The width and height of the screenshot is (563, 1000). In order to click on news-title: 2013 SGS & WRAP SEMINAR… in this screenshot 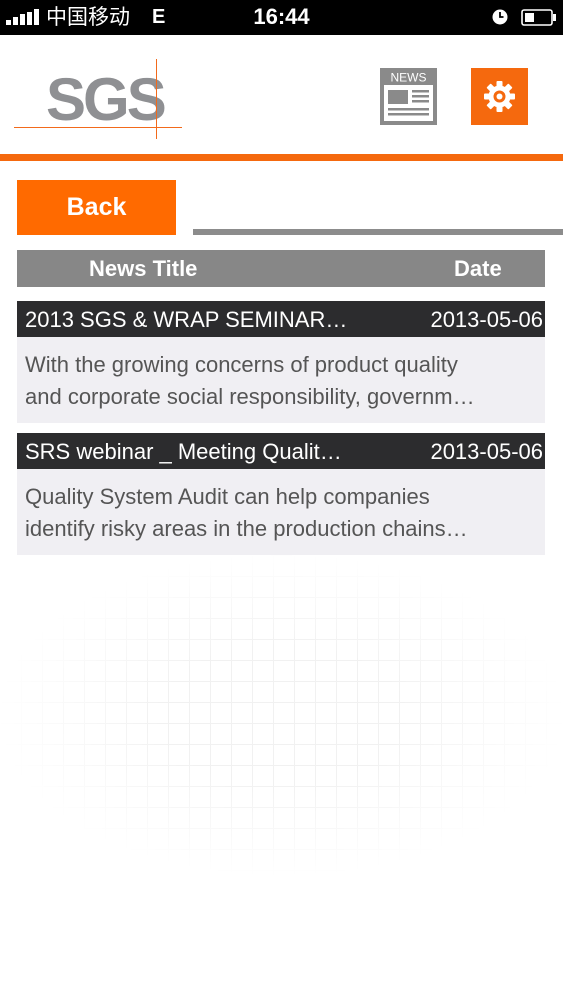, I will do `click(186, 319)`.